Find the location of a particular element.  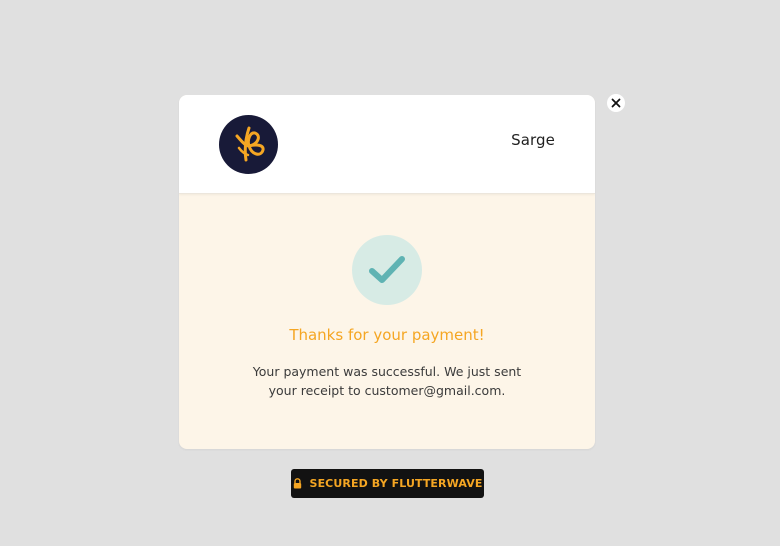

merchant-logo is located at coordinates (248, 144).